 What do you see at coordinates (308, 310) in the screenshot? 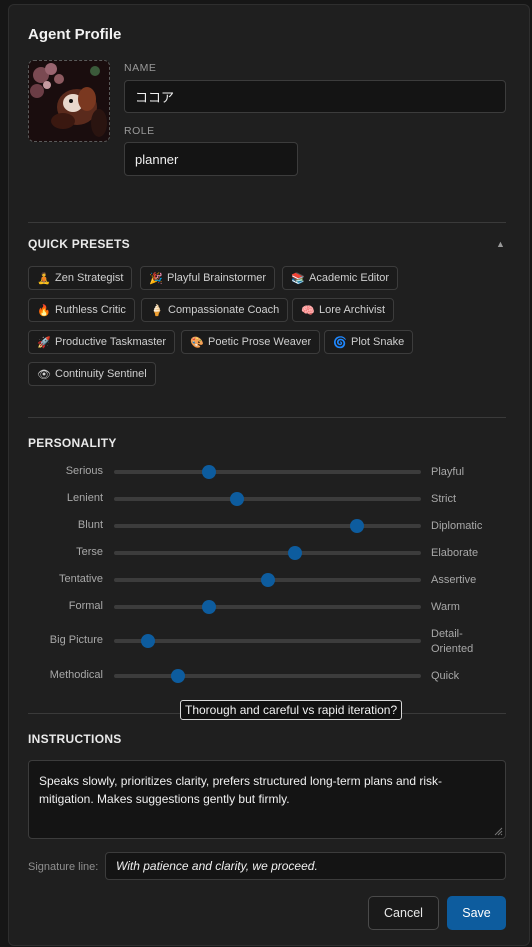
I see `brain-icon: 🧠` at bounding box center [308, 310].